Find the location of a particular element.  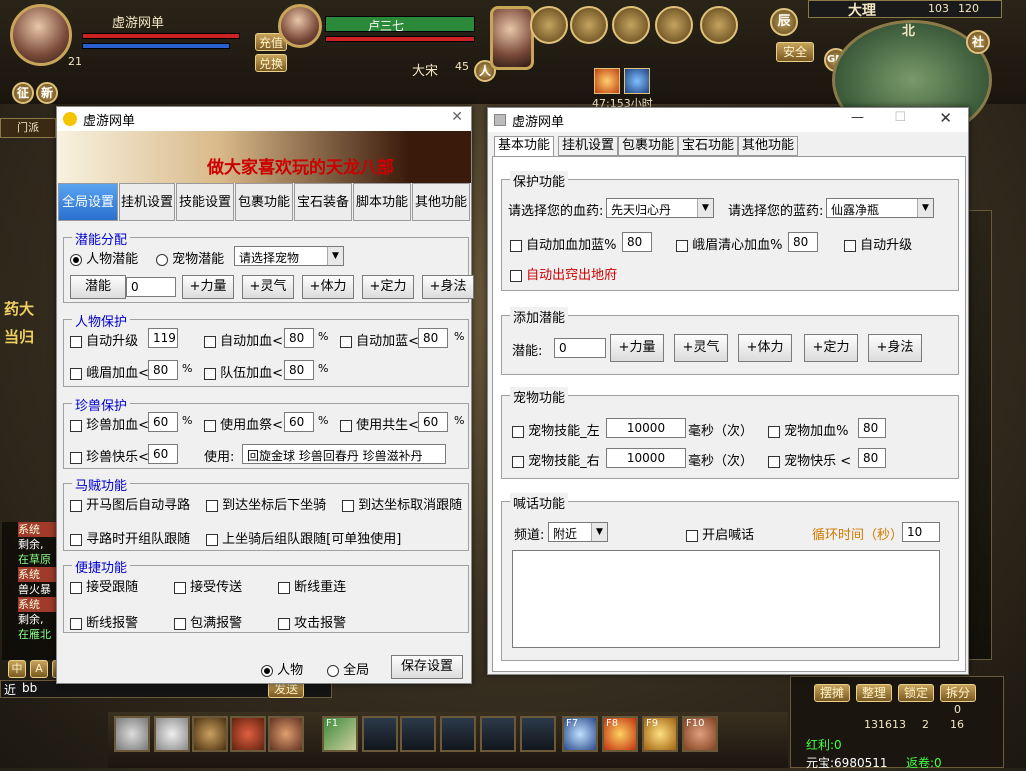

mount-follow-checkbox: 上坐骑后组队跟随[可单独使用] is located at coordinates (303, 537).